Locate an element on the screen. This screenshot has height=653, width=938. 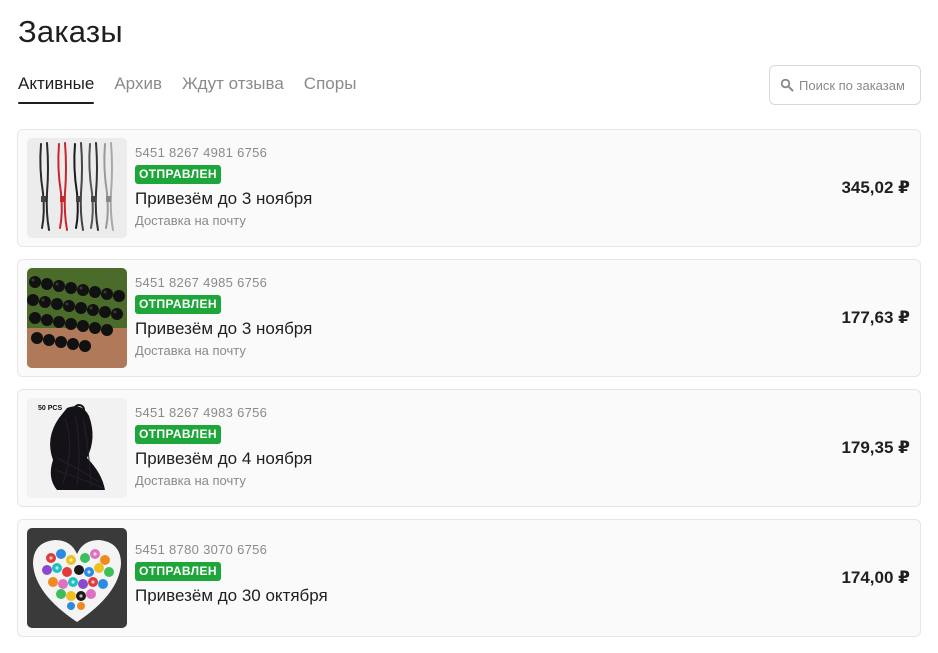
tab-archive: Архив is located at coordinates (138, 87).